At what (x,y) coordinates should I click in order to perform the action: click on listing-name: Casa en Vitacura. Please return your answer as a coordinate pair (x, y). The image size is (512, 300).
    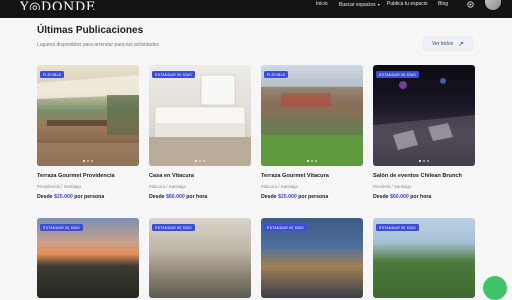
    Looking at the image, I should click on (171, 176).